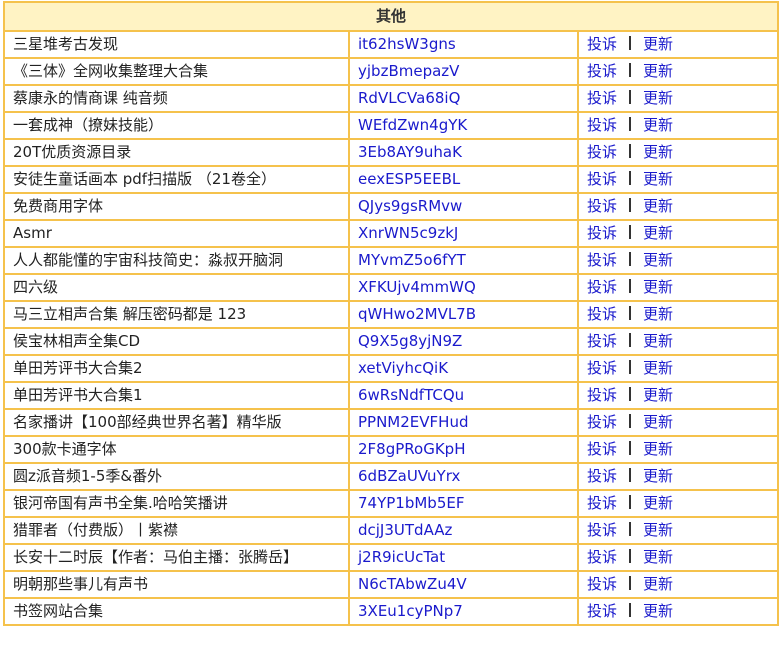 This screenshot has width=780, height=664. What do you see at coordinates (463, 152) in the screenshot?
I see `share-code-link: 3Eb8AY9uhaK` at bounding box center [463, 152].